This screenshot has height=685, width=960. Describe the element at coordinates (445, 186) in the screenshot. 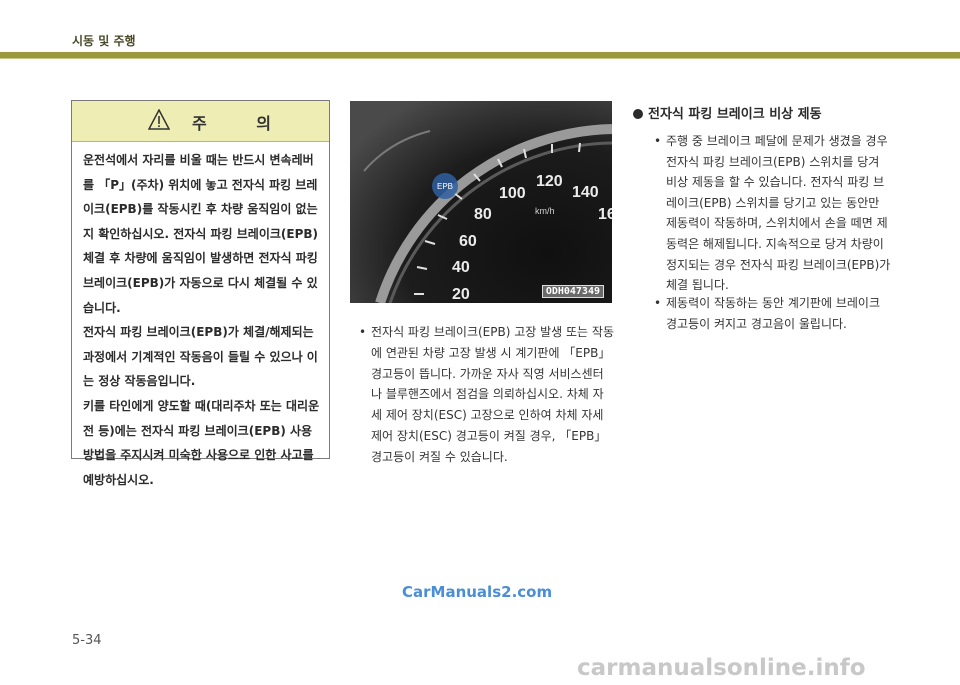

I see `epb-indicator: EPB` at that location.